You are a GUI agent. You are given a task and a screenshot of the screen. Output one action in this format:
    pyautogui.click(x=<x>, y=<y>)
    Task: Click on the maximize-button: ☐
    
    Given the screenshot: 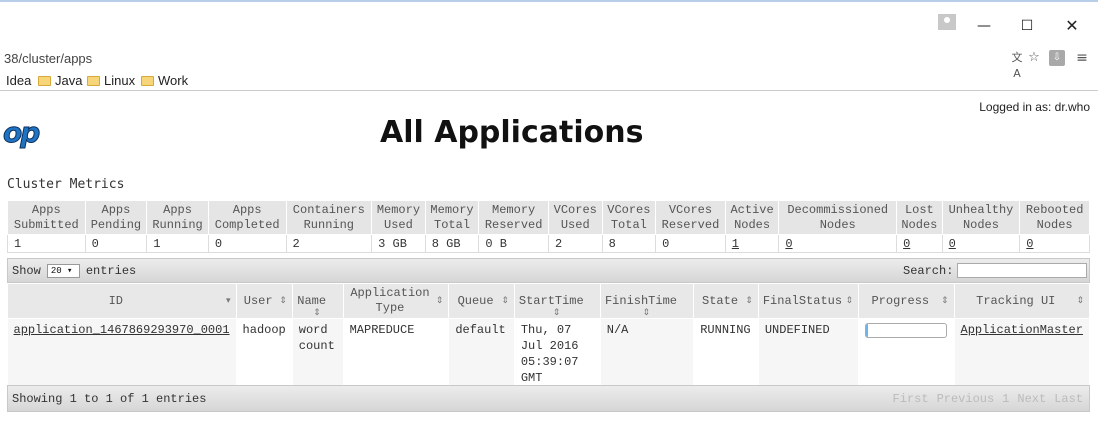 What is the action you would take?
    pyautogui.click(x=1027, y=26)
    